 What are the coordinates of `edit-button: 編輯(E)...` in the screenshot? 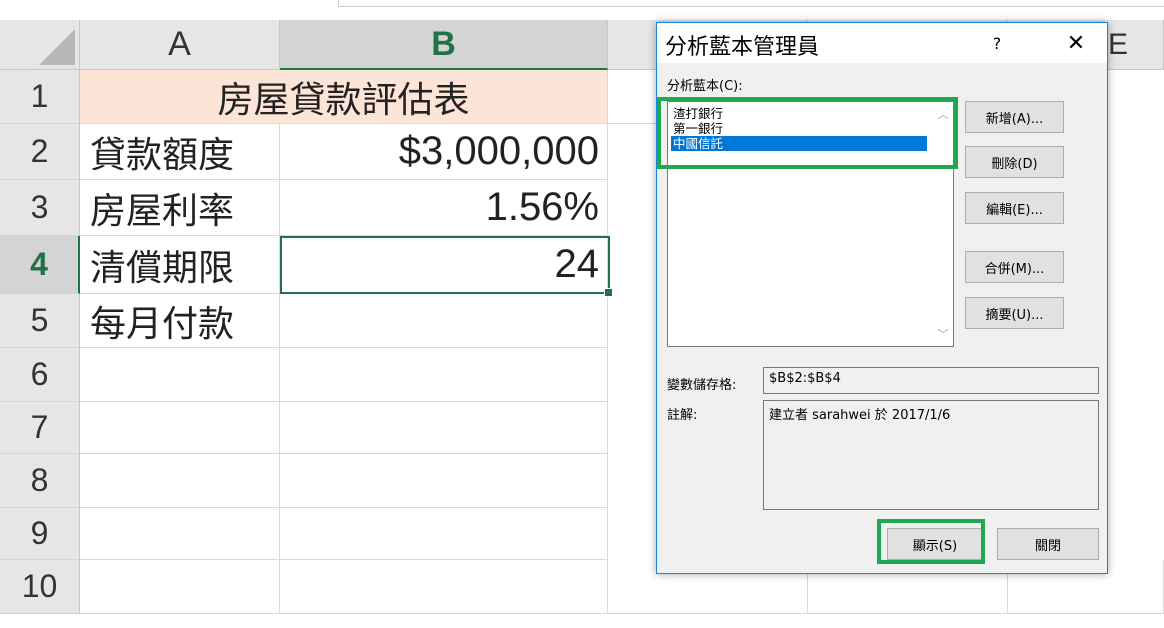 It's located at (1014, 208).